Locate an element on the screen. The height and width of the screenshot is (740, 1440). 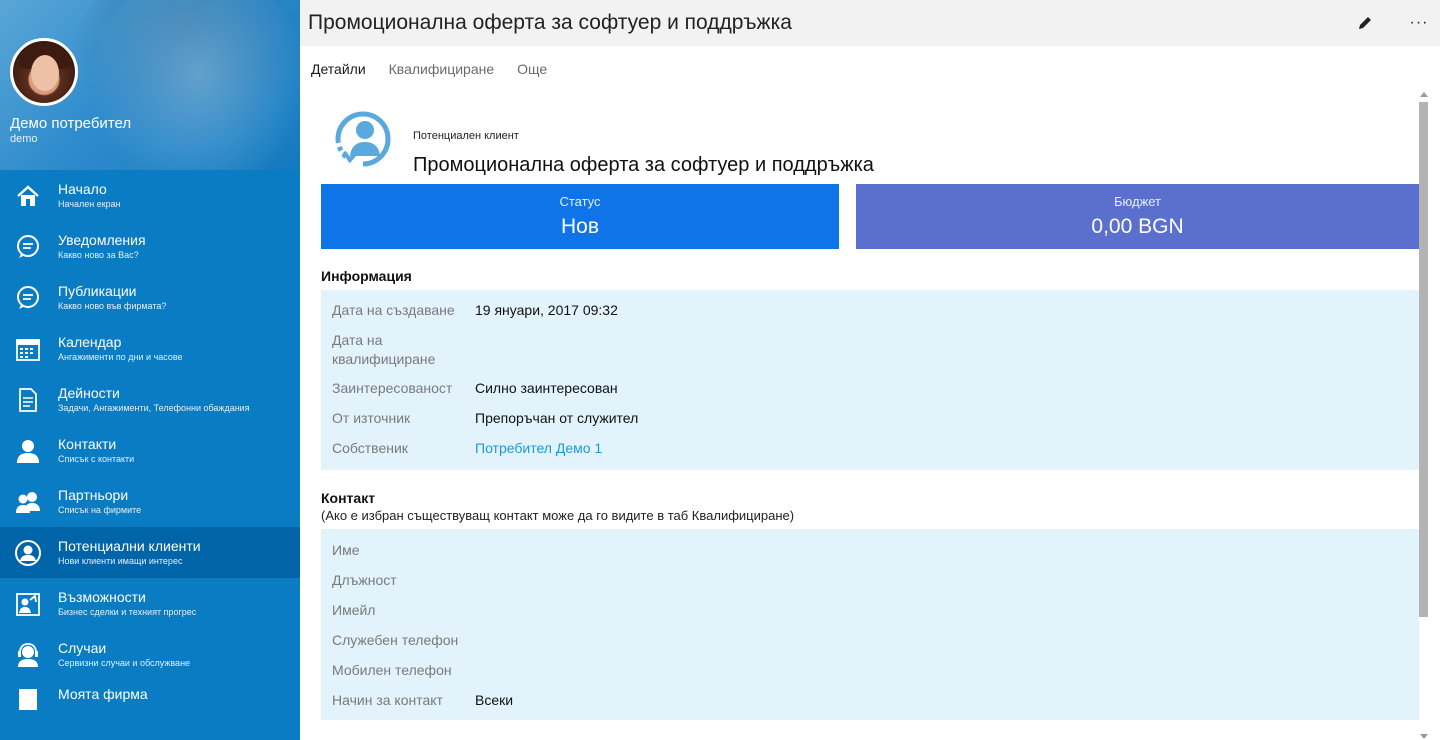
calendar-icon is located at coordinates (28, 349).